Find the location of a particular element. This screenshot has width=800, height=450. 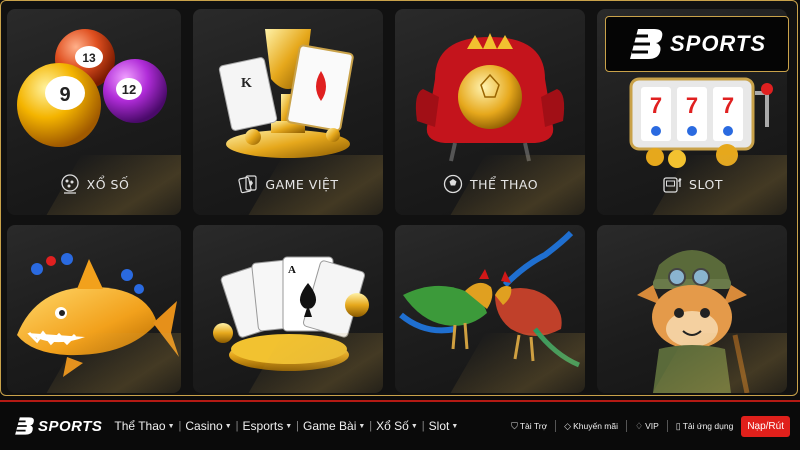

tile-label-row: THỂ THAO is located at coordinates (490, 184).